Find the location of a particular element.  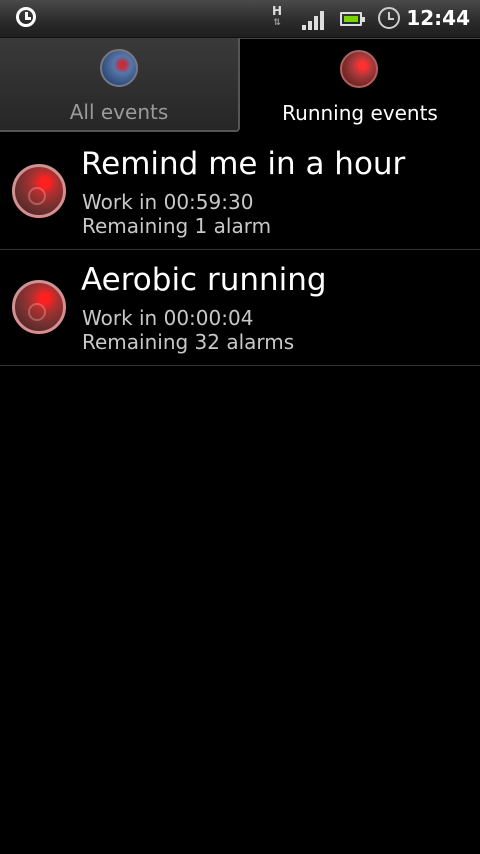

battery-icon is located at coordinates (352, 19).